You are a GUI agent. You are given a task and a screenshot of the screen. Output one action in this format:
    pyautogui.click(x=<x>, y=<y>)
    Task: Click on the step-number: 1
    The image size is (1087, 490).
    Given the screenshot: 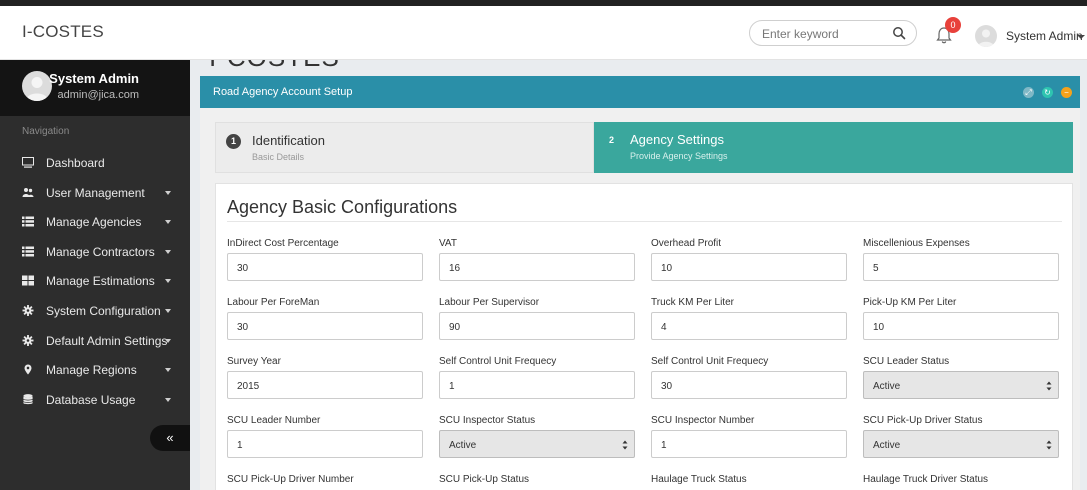 What is the action you would take?
    pyautogui.click(x=233, y=141)
    